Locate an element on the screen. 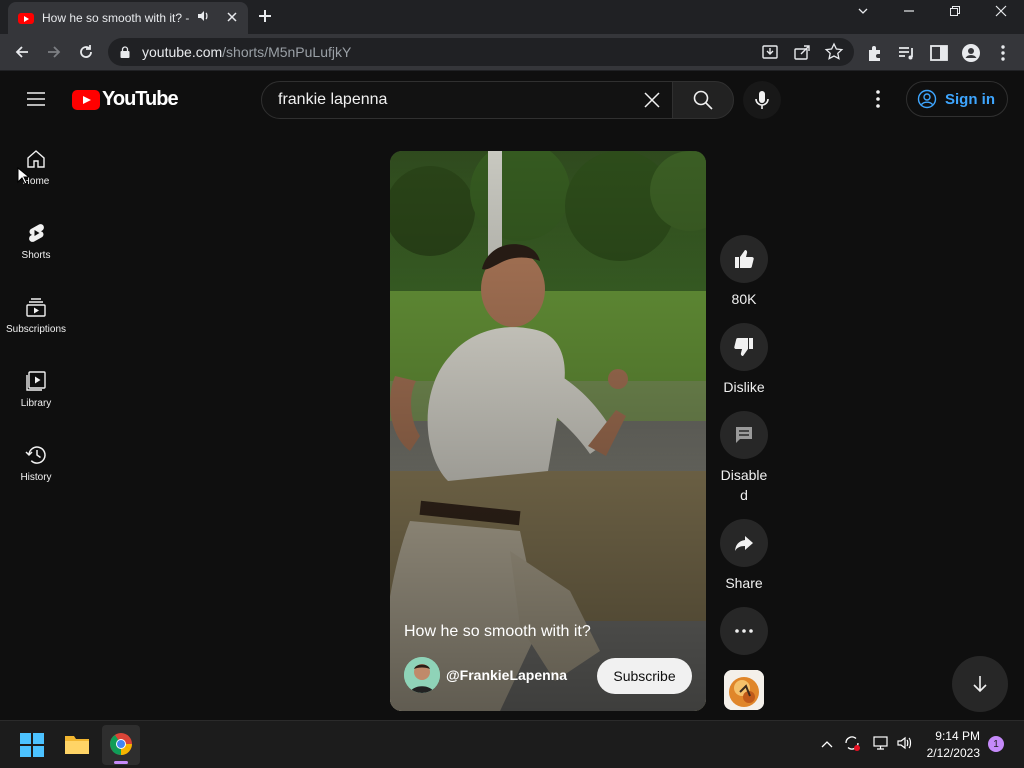 This screenshot has height=768, width=1024. like-button is located at coordinates (744, 259).